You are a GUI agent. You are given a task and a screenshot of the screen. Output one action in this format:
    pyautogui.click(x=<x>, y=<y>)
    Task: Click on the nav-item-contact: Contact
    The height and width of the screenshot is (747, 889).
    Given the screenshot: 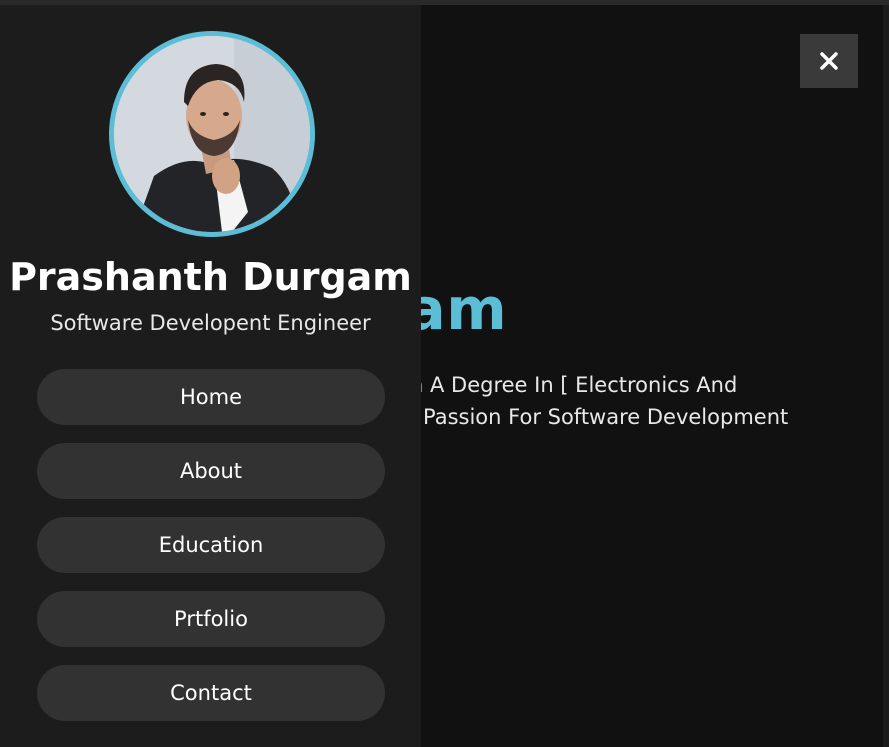 What is the action you would take?
    pyautogui.click(x=211, y=693)
    